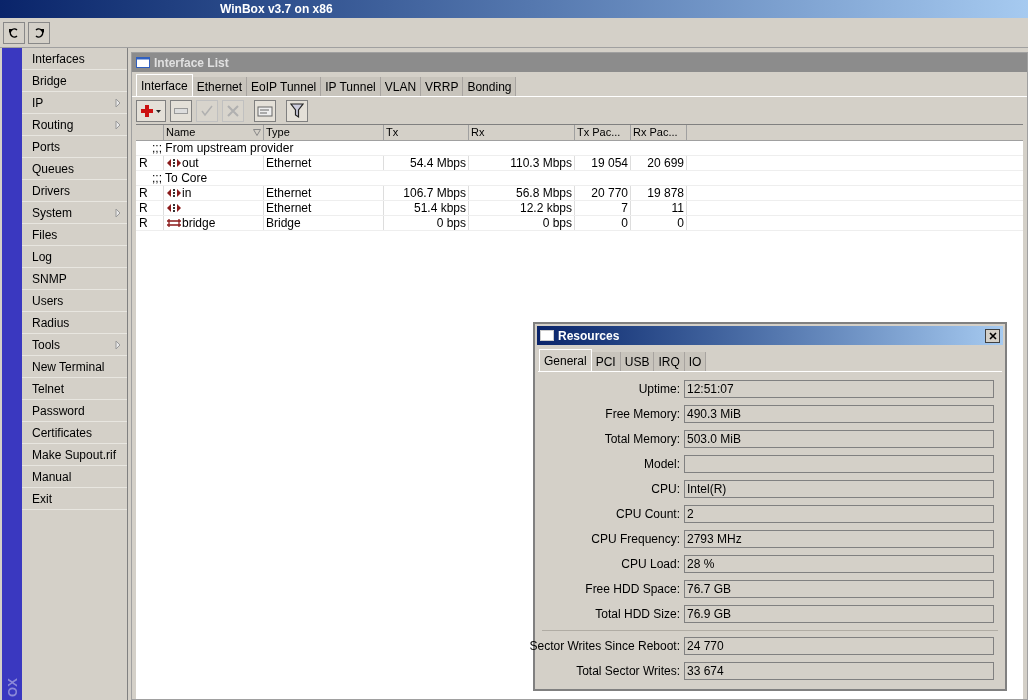 The height and width of the screenshot is (700, 1028). Describe the element at coordinates (74, 477) in the screenshot. I see `menu-item: Manual` at that location.